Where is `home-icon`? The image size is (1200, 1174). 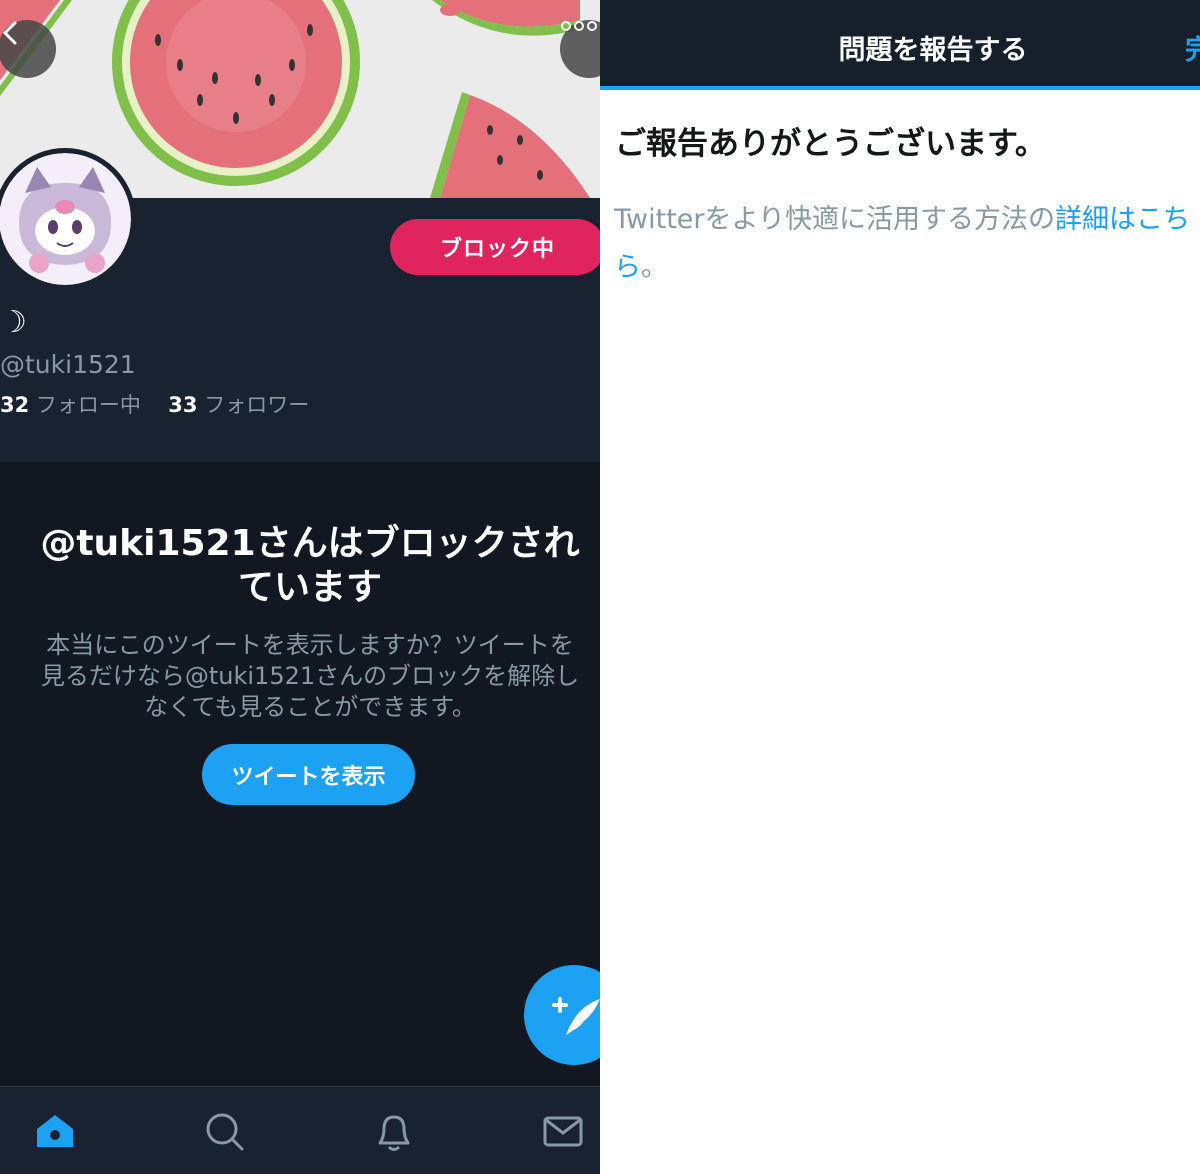 home-icon is located at coordinates (55, 1131).